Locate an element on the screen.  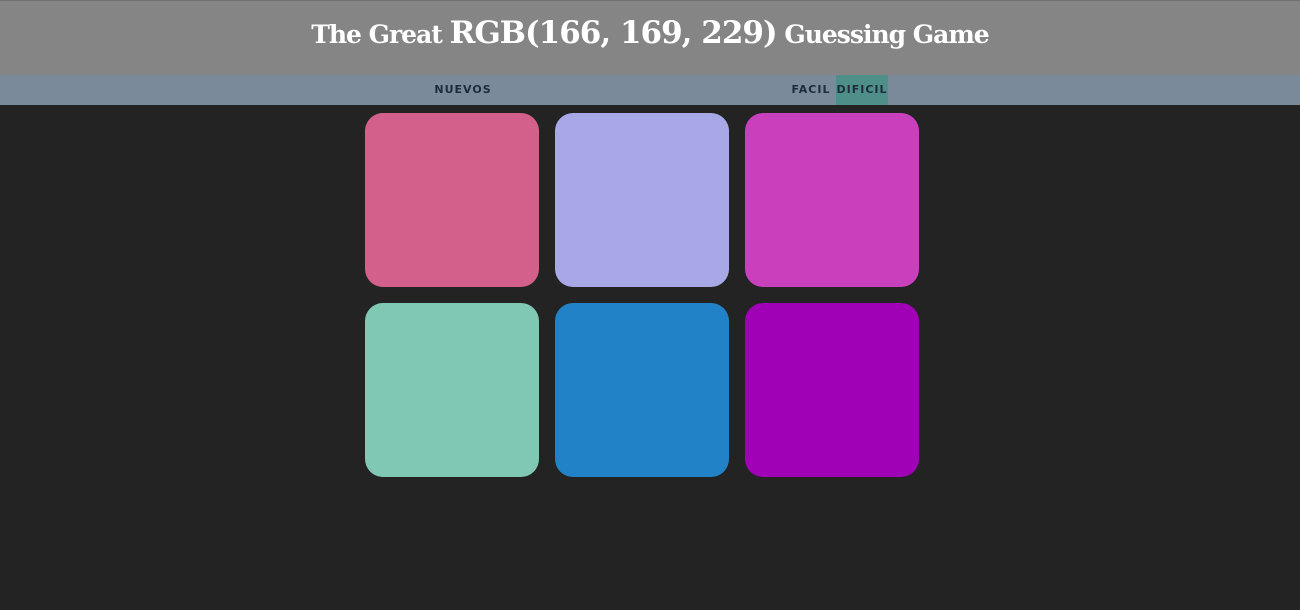
new-colors-button: Nuevos Colores is located at coordinates (463, 100).